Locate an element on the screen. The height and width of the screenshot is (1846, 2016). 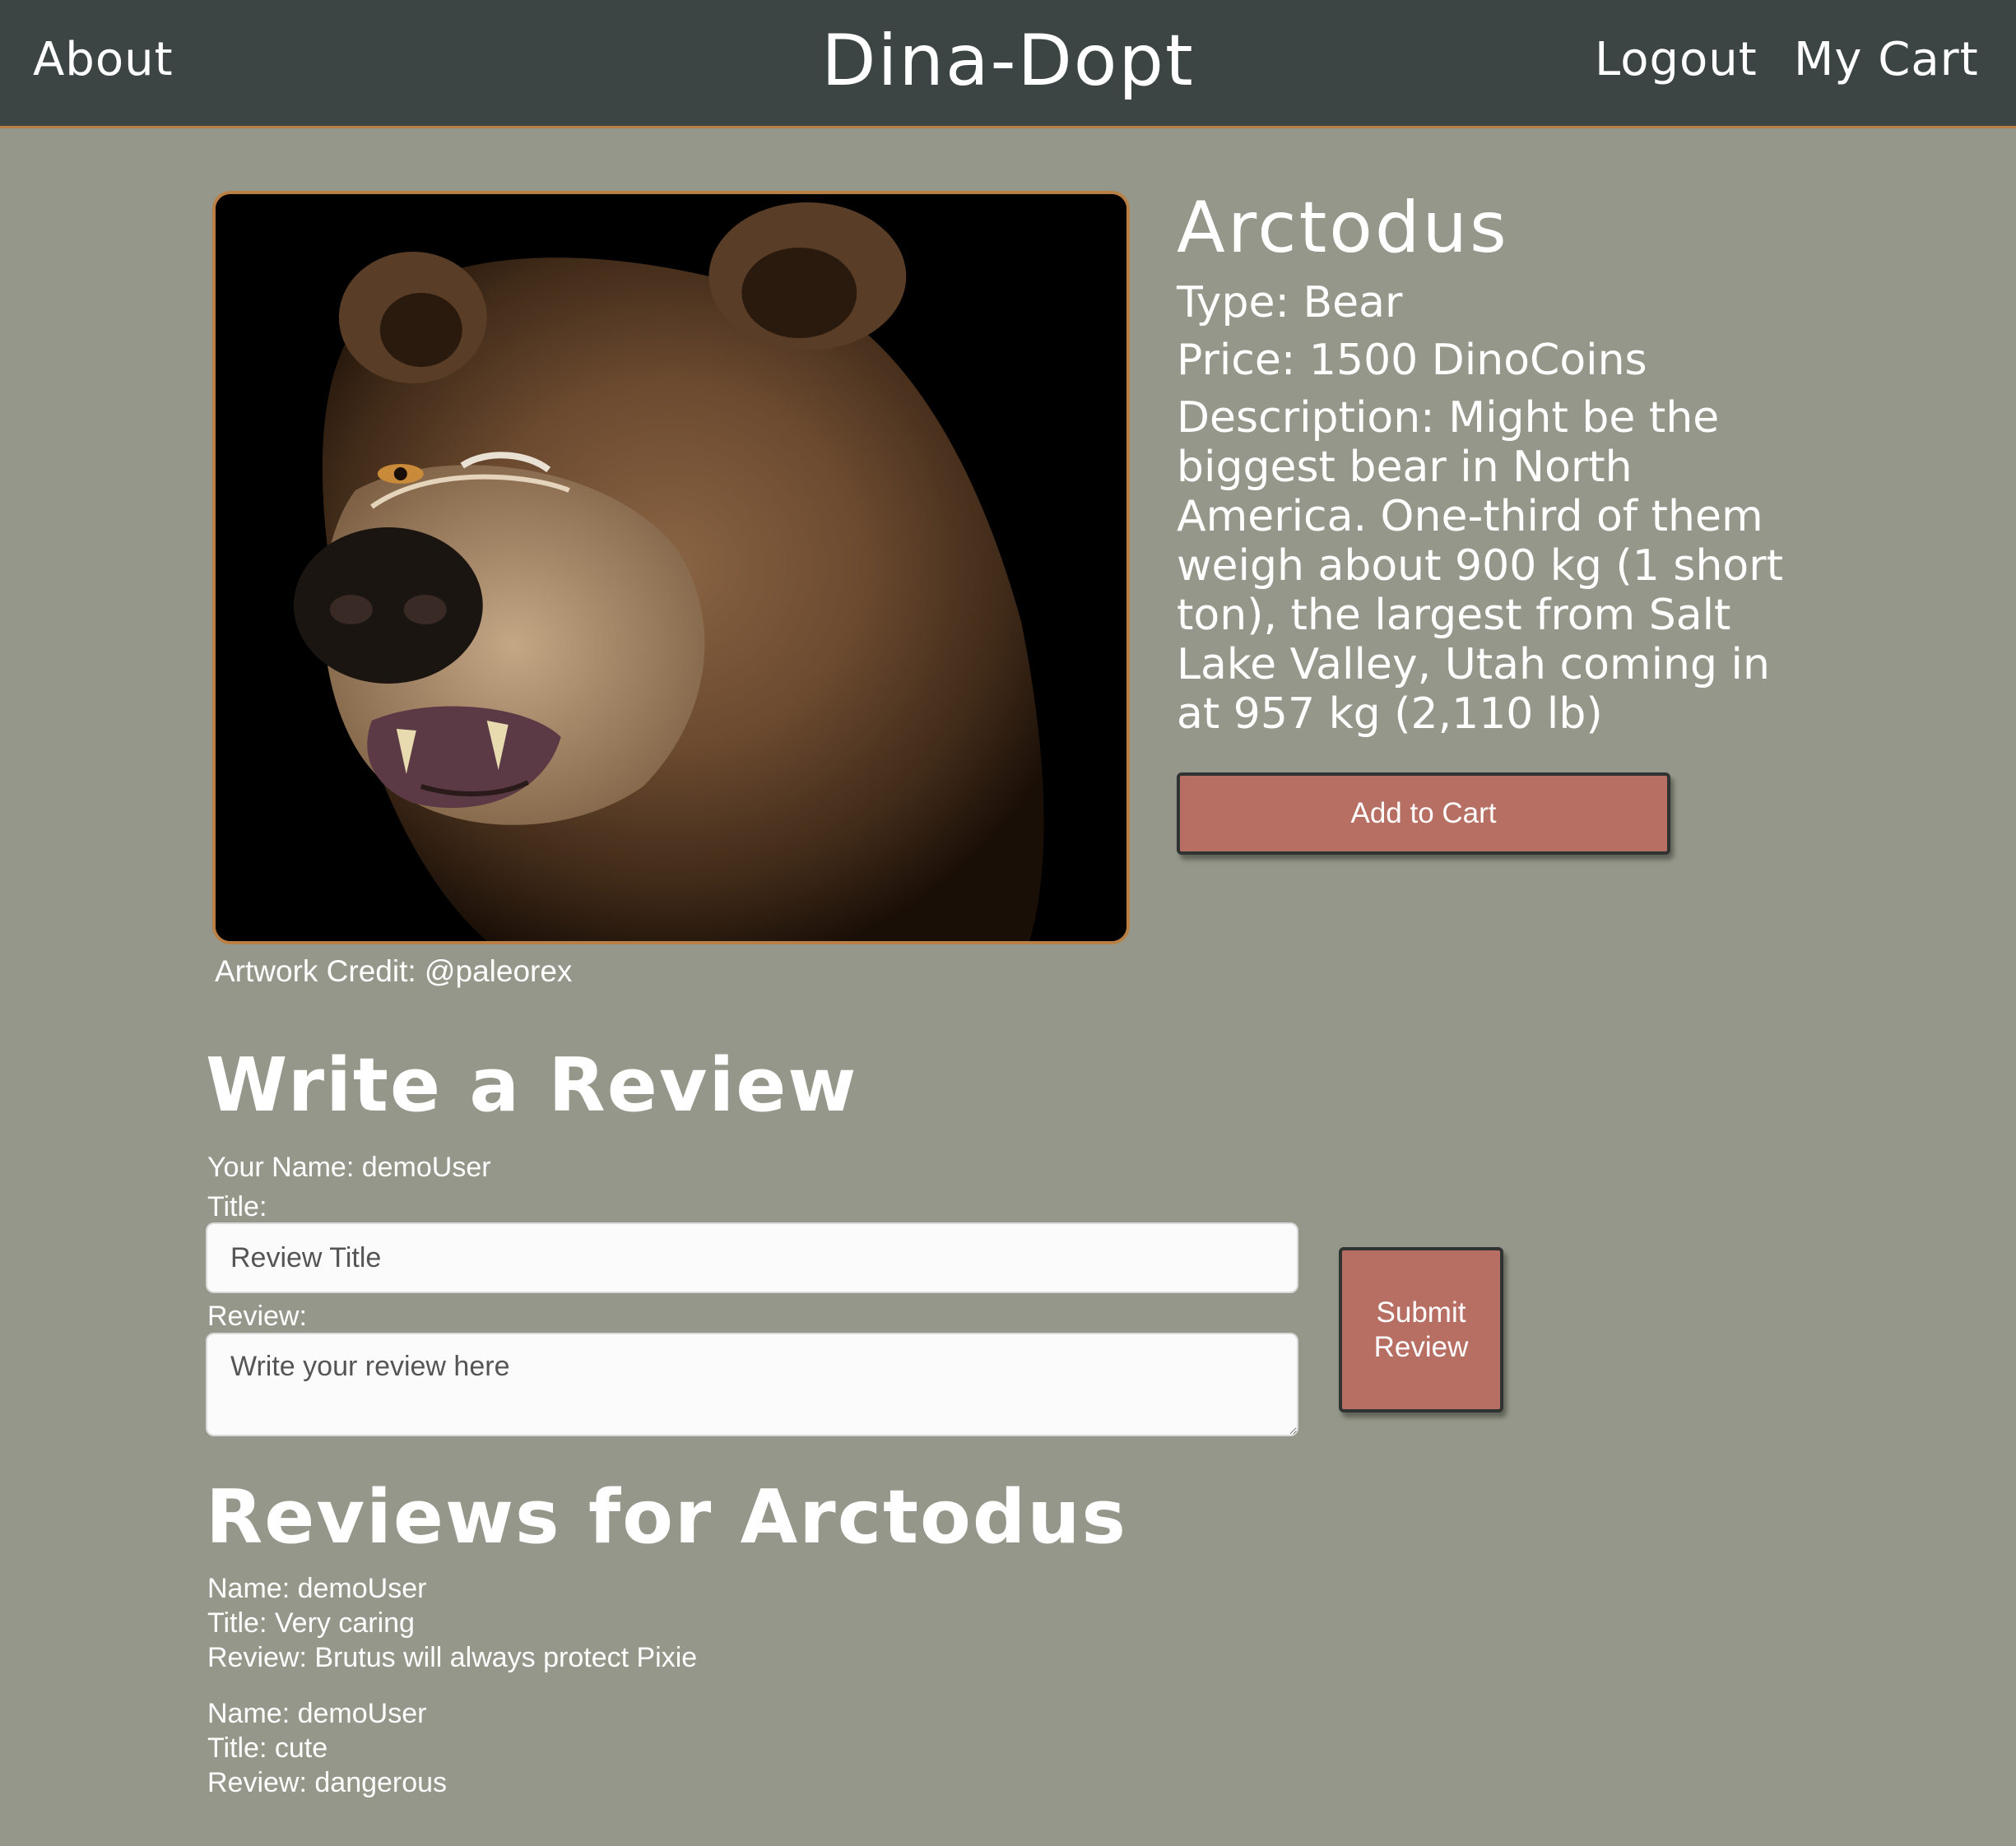
dino-price: Price: 1500 DinoCoins is located at coordinates (1412, 360).